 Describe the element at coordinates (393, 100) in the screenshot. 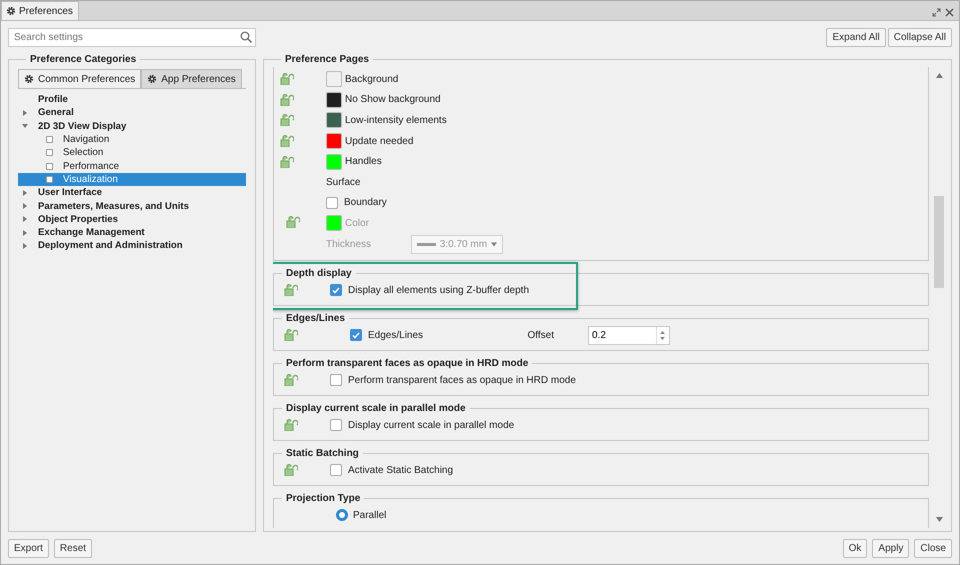

I see `setting-label: No Show background` at that location.